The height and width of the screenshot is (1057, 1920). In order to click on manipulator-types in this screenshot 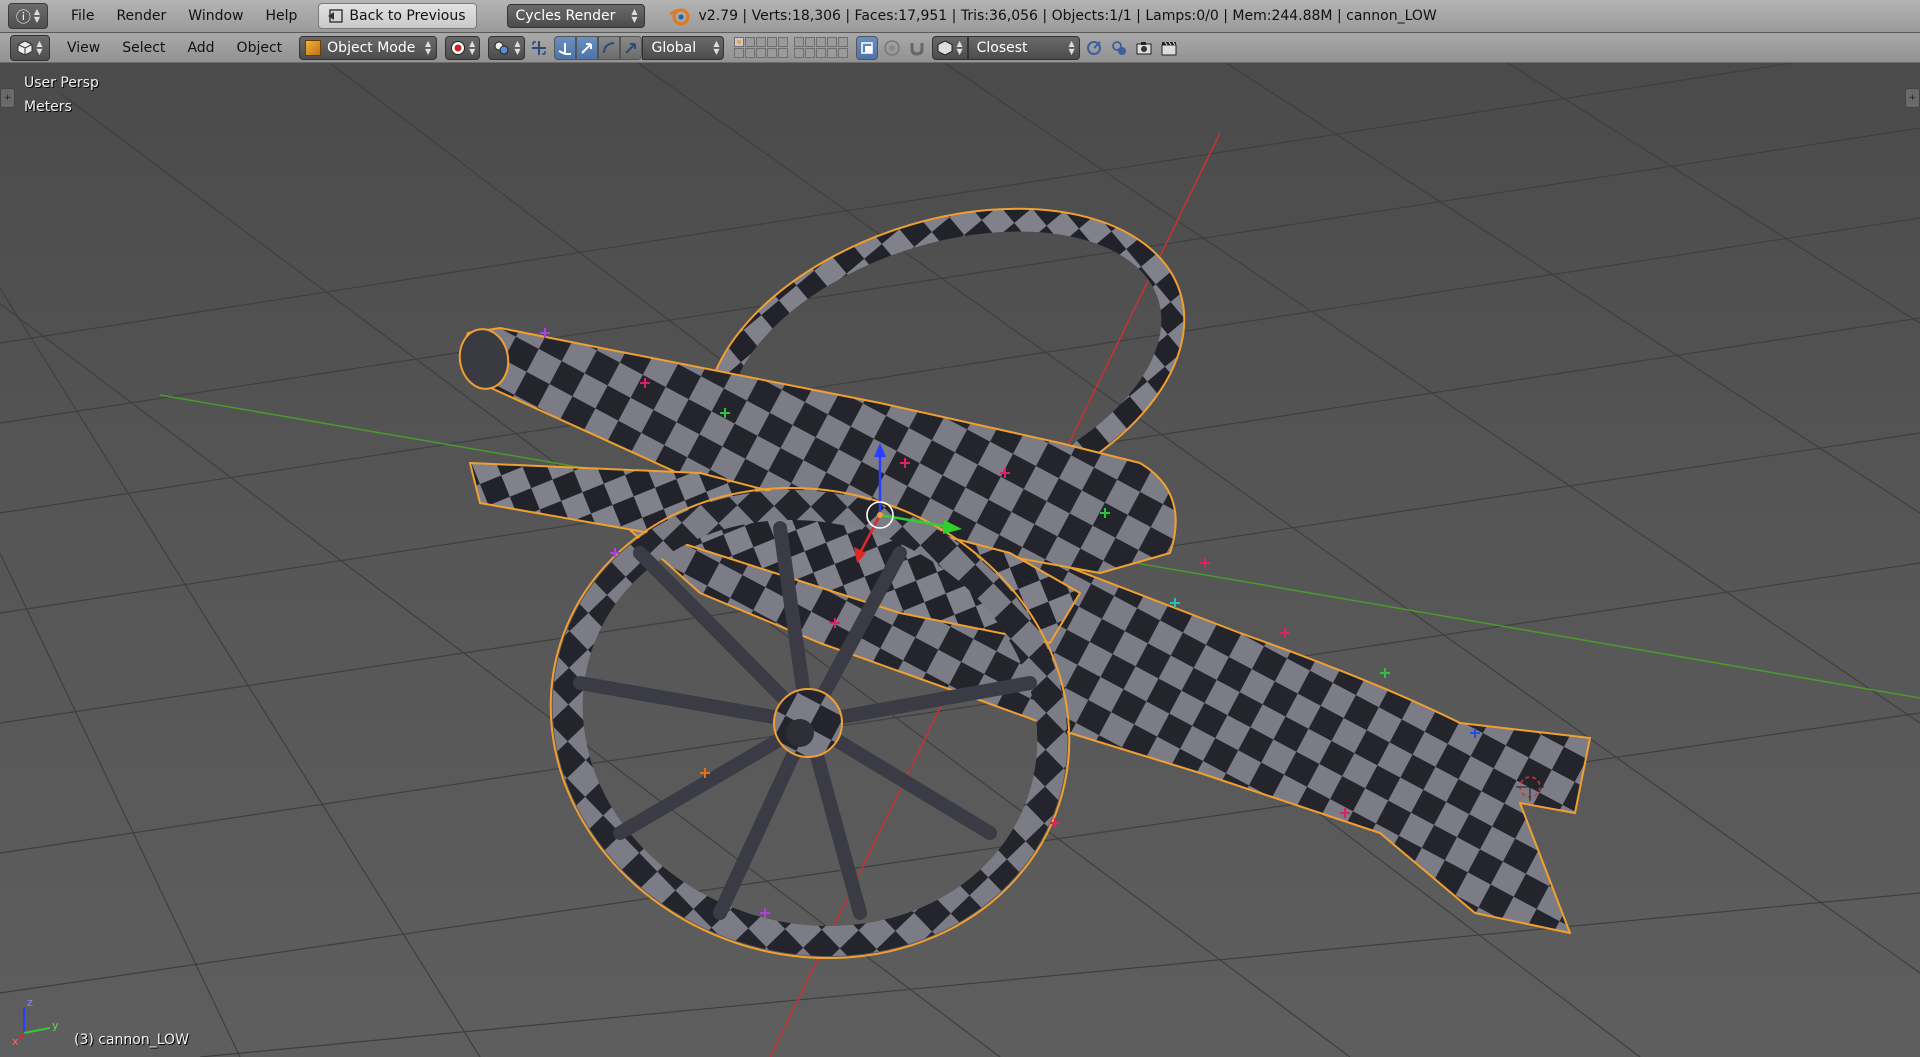, I will do `click(598, 47)`.